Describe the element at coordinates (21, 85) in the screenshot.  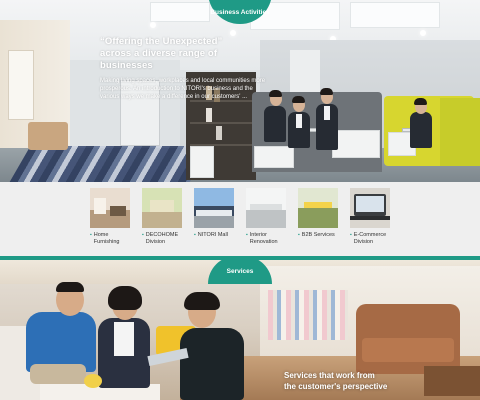
I see `left-window` at that location.